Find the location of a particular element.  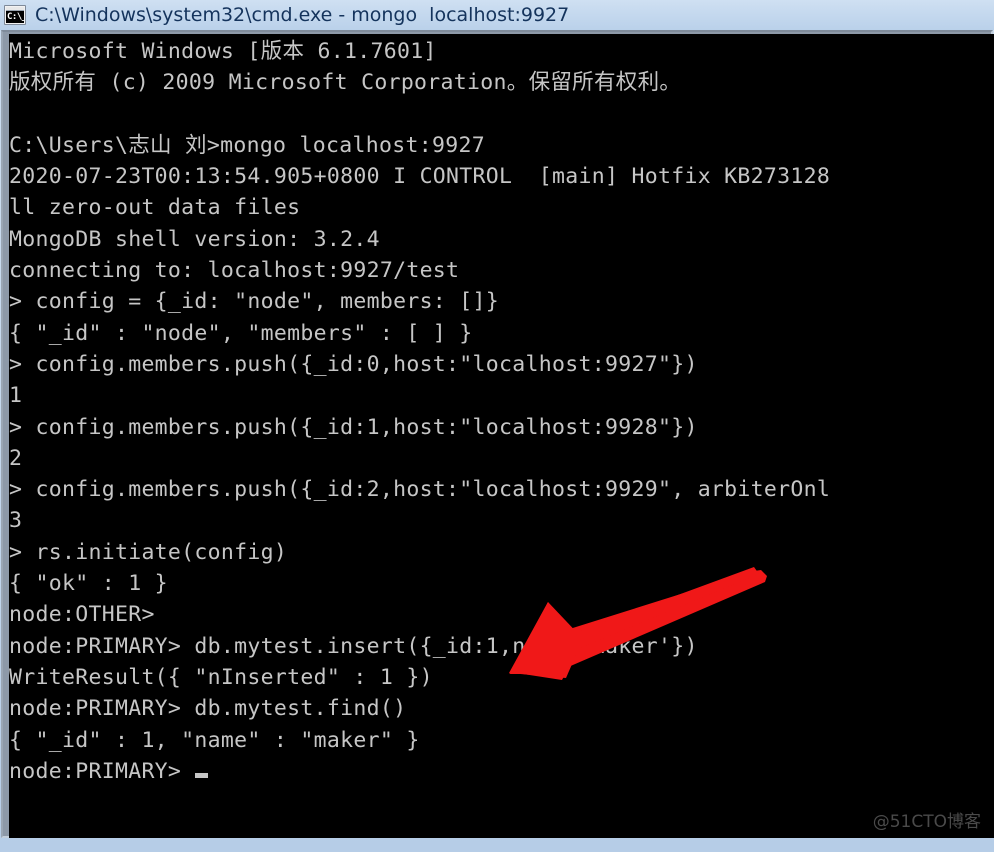

terminal-line-text: node:PRIMARY> db.mytest.find() is located at coordinates (208, 709).